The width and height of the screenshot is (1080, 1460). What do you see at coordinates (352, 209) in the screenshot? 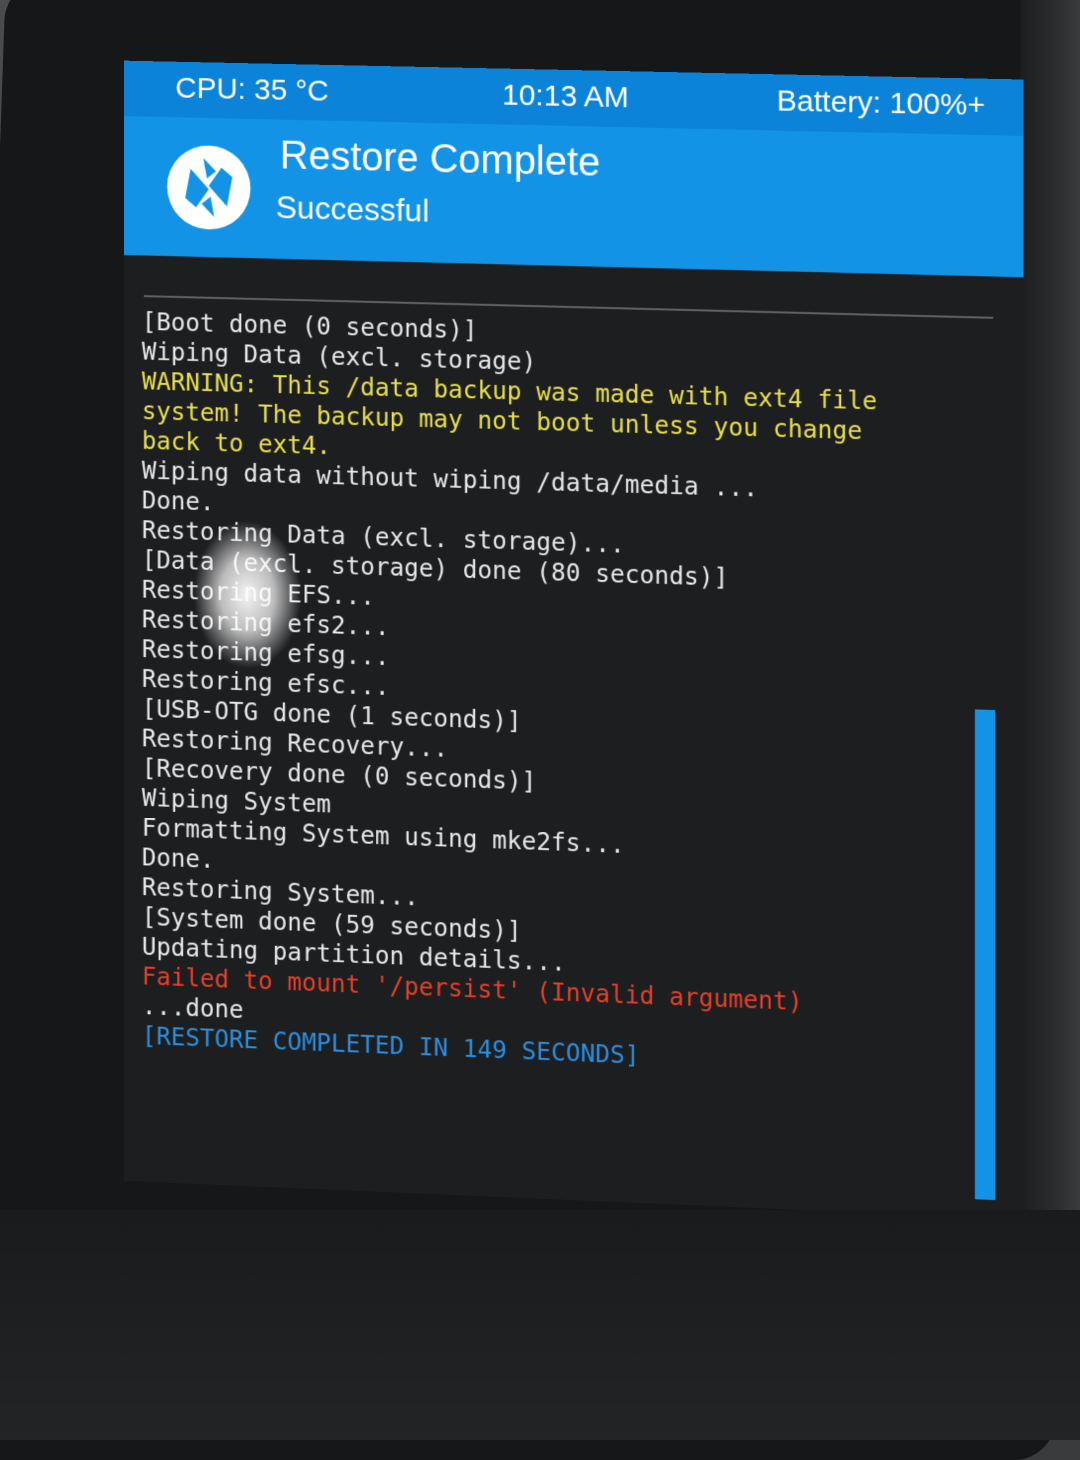
I see `page-subtitle: Successful` at bounding box center [352, 209].